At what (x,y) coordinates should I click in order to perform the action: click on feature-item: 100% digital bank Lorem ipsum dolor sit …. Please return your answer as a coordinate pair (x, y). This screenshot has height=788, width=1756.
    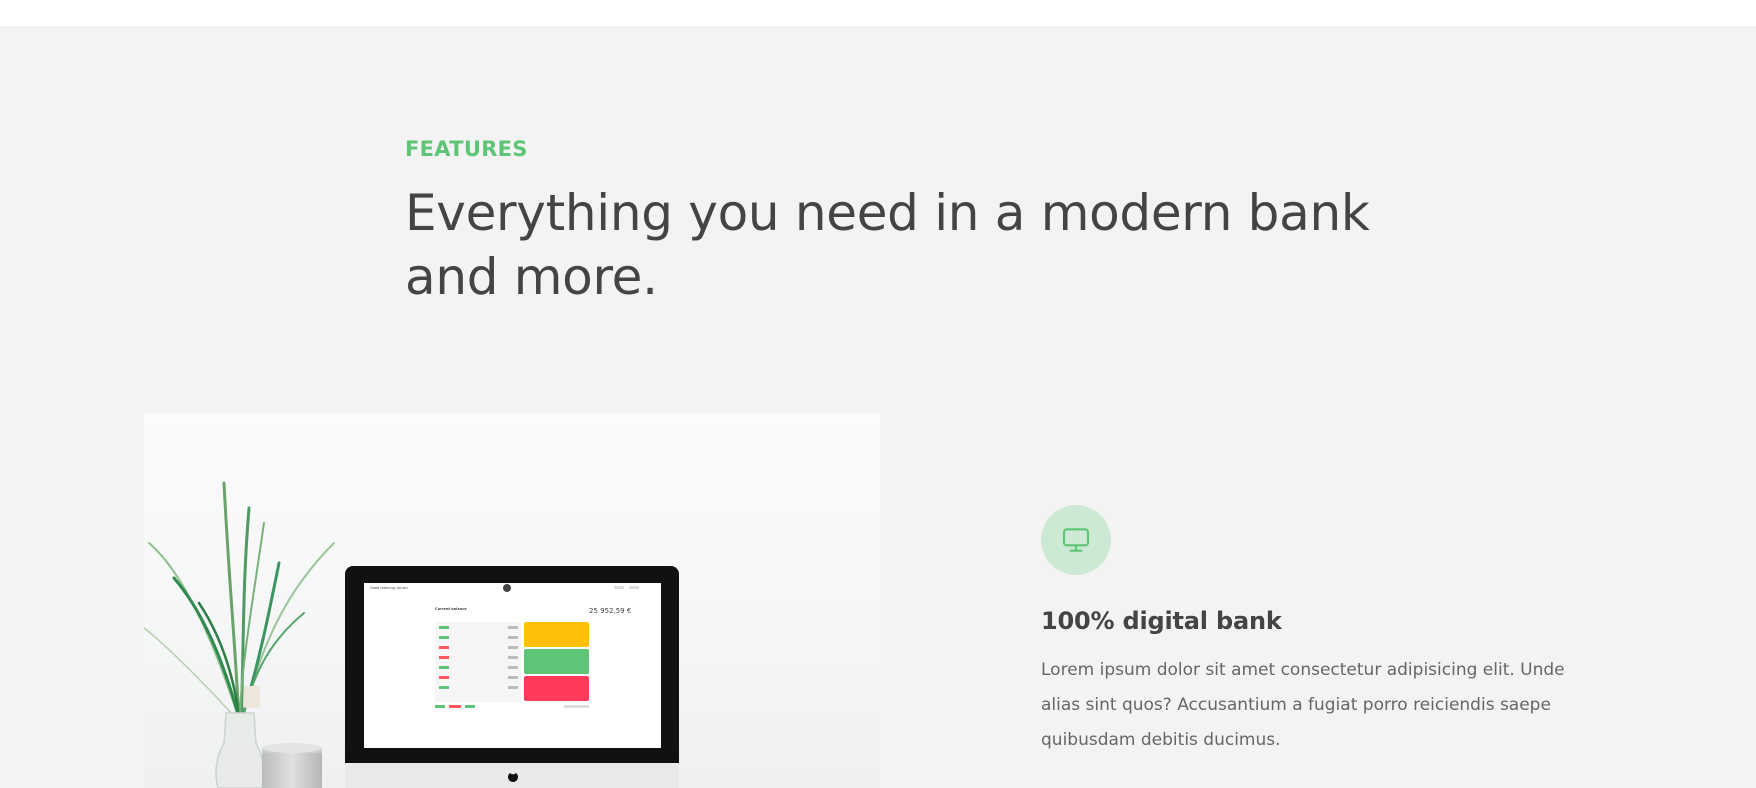
    Looking at the image, I should click on (1303, 631).